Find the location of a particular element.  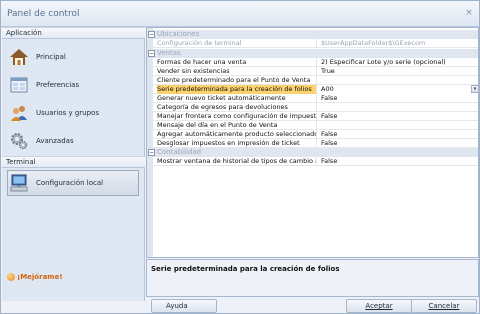

property-row: Categoría de egresos para devoluciones is located at coordinates (315, 107).